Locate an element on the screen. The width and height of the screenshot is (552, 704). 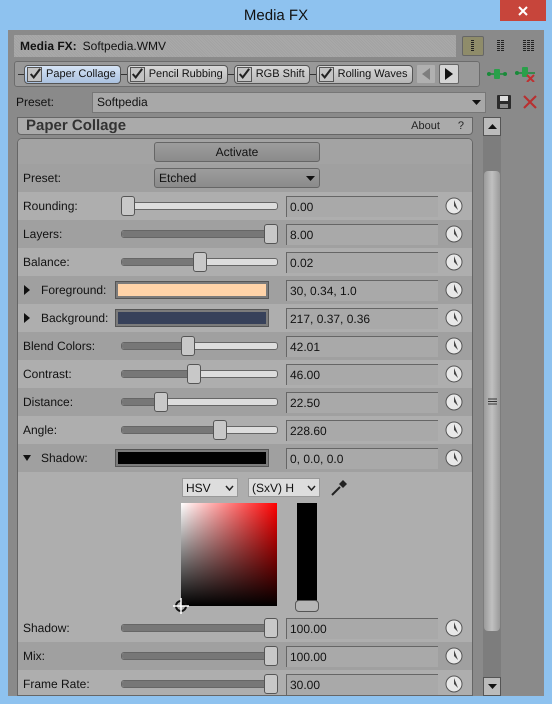
value-field: 228.60 is located at coordinates (362, 430).